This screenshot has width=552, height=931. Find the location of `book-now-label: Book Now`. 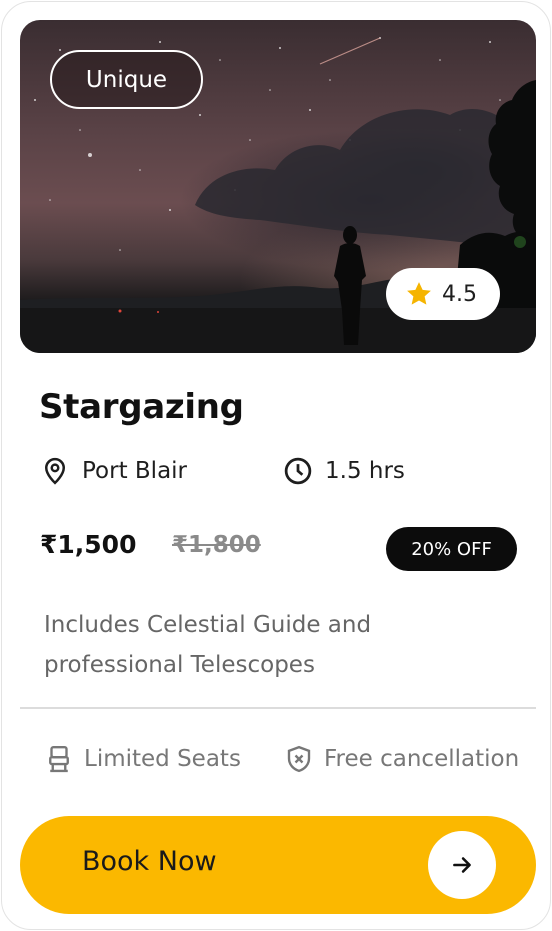

book-now-label: Book Now is located at coordinates (149, 861).